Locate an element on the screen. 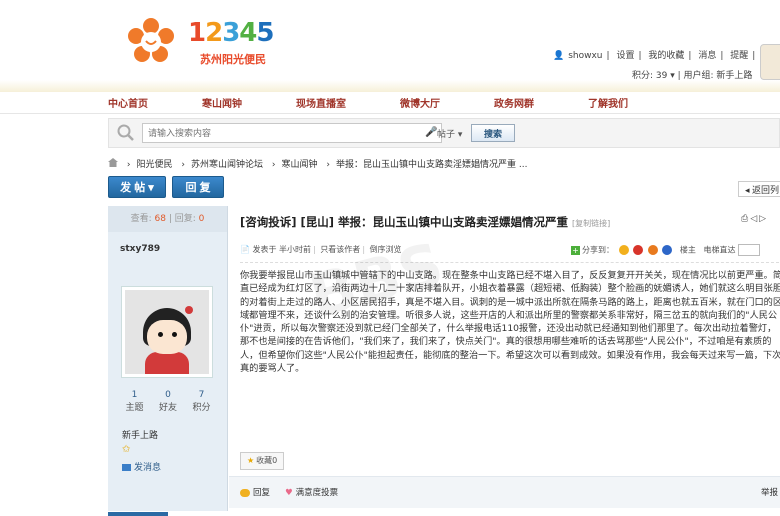 The image size is (780, 516). report-link: 举报 is located at coordinates (769, 492).